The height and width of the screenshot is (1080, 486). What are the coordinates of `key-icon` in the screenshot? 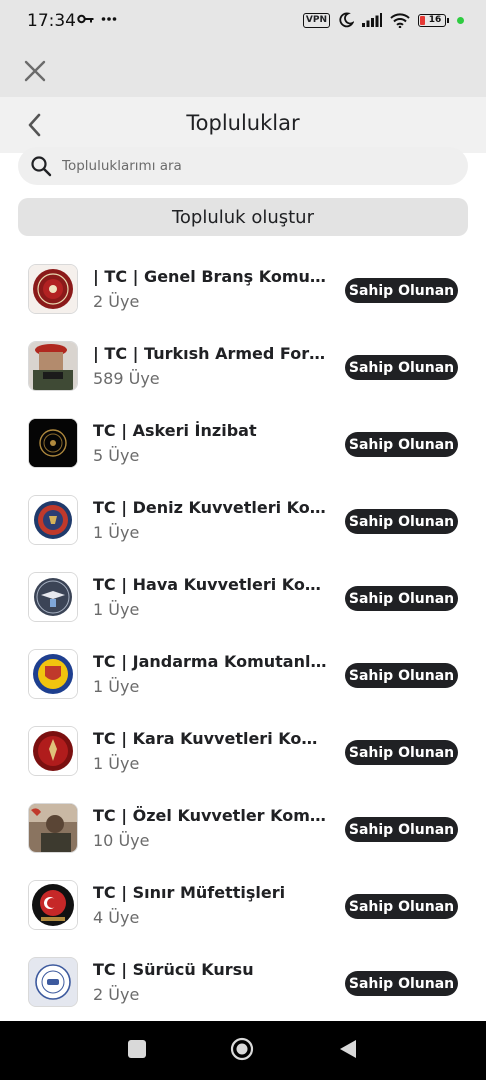 It's located at (85, 19).